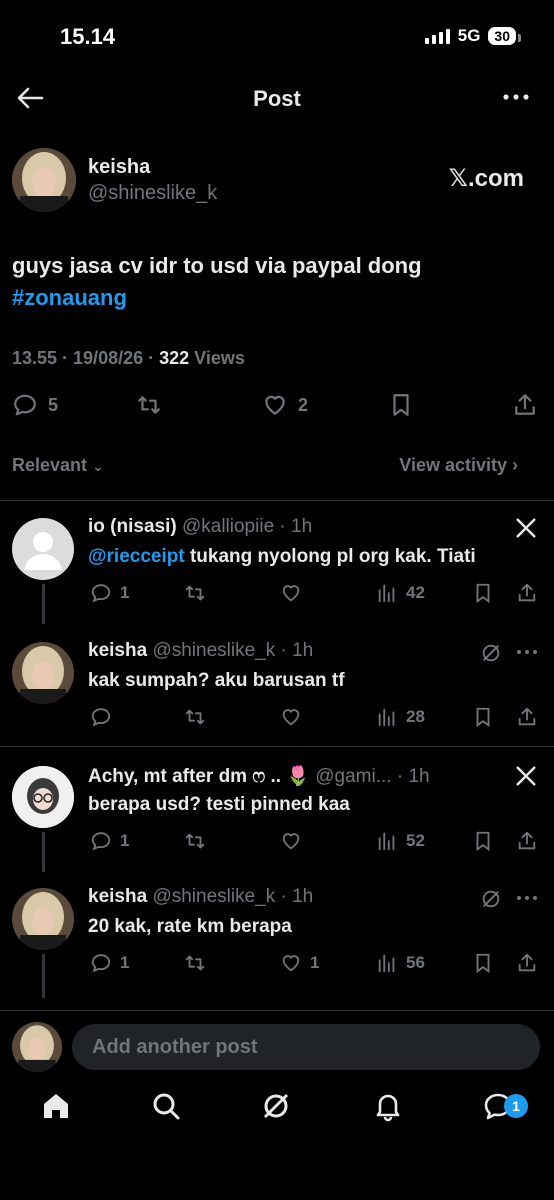 Image resolution: width=554 pixels, height=1200 pixels. Describe the element at coordinates (458, 465) in the screenshot. I see `view-activity-link: View activity ›` at that location.